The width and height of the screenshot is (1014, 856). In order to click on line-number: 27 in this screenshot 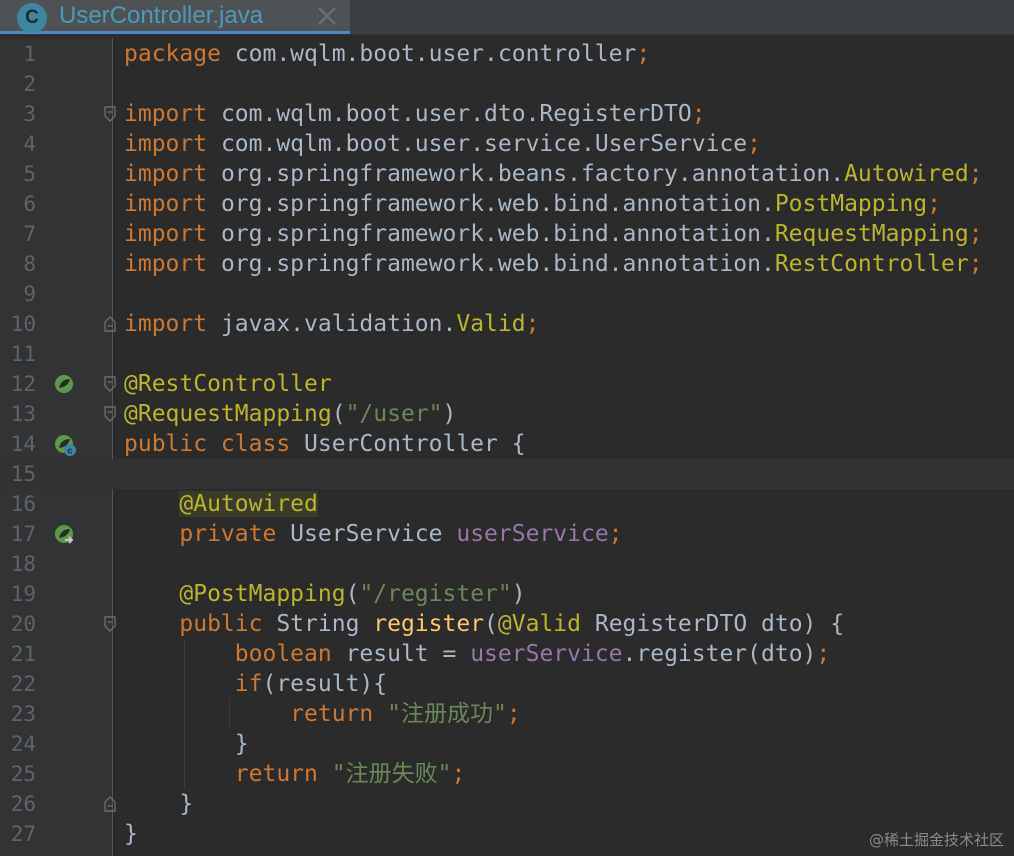, I will do `click(23, 834)`.